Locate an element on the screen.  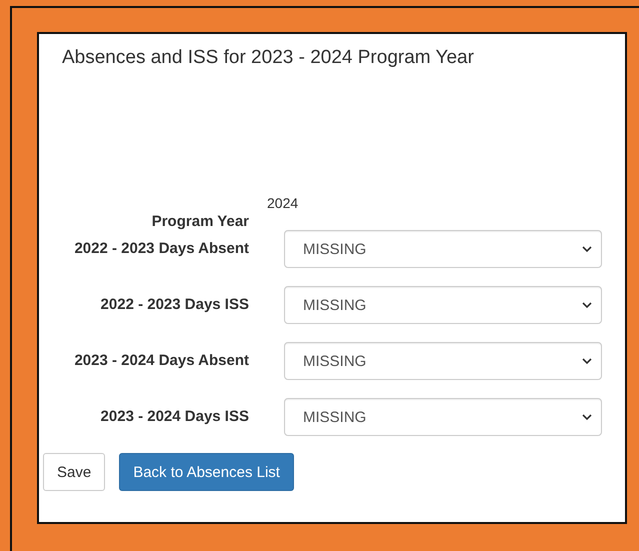
field-label: Program Year is located at coordinates (199, 222).